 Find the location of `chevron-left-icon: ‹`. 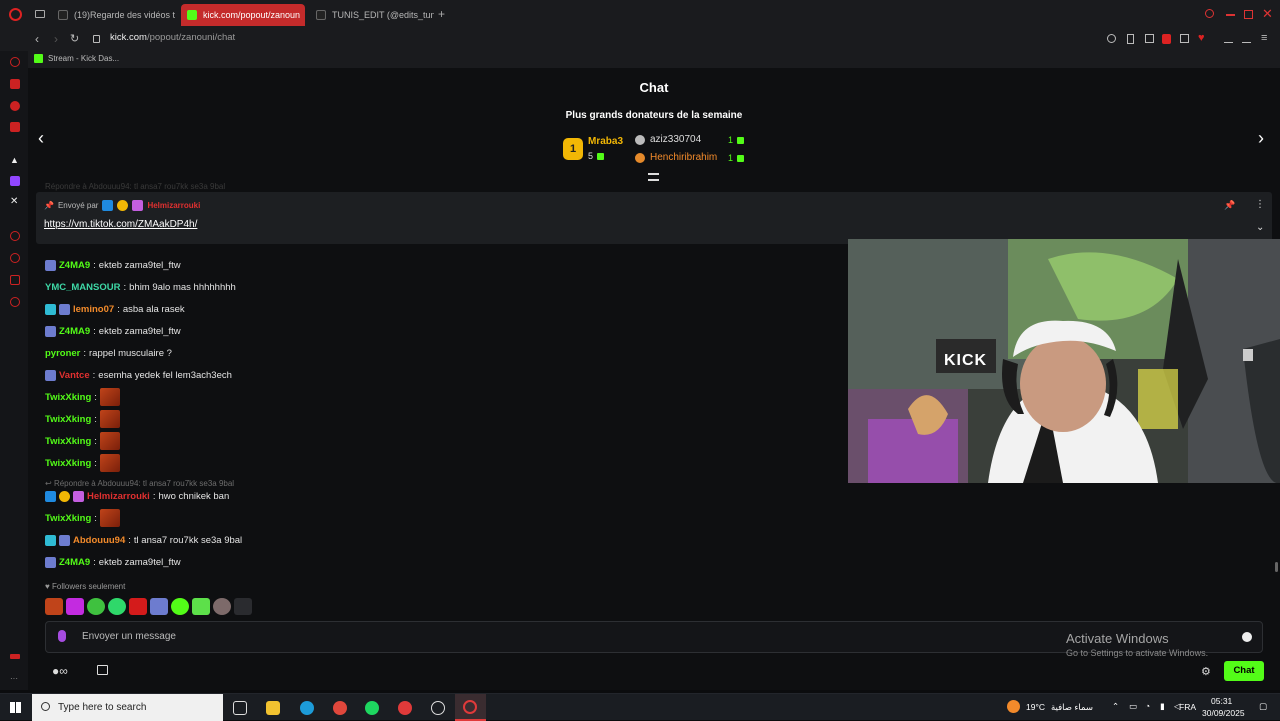

chevron-left-icon: ‹ is located at coordinates (45, 138).